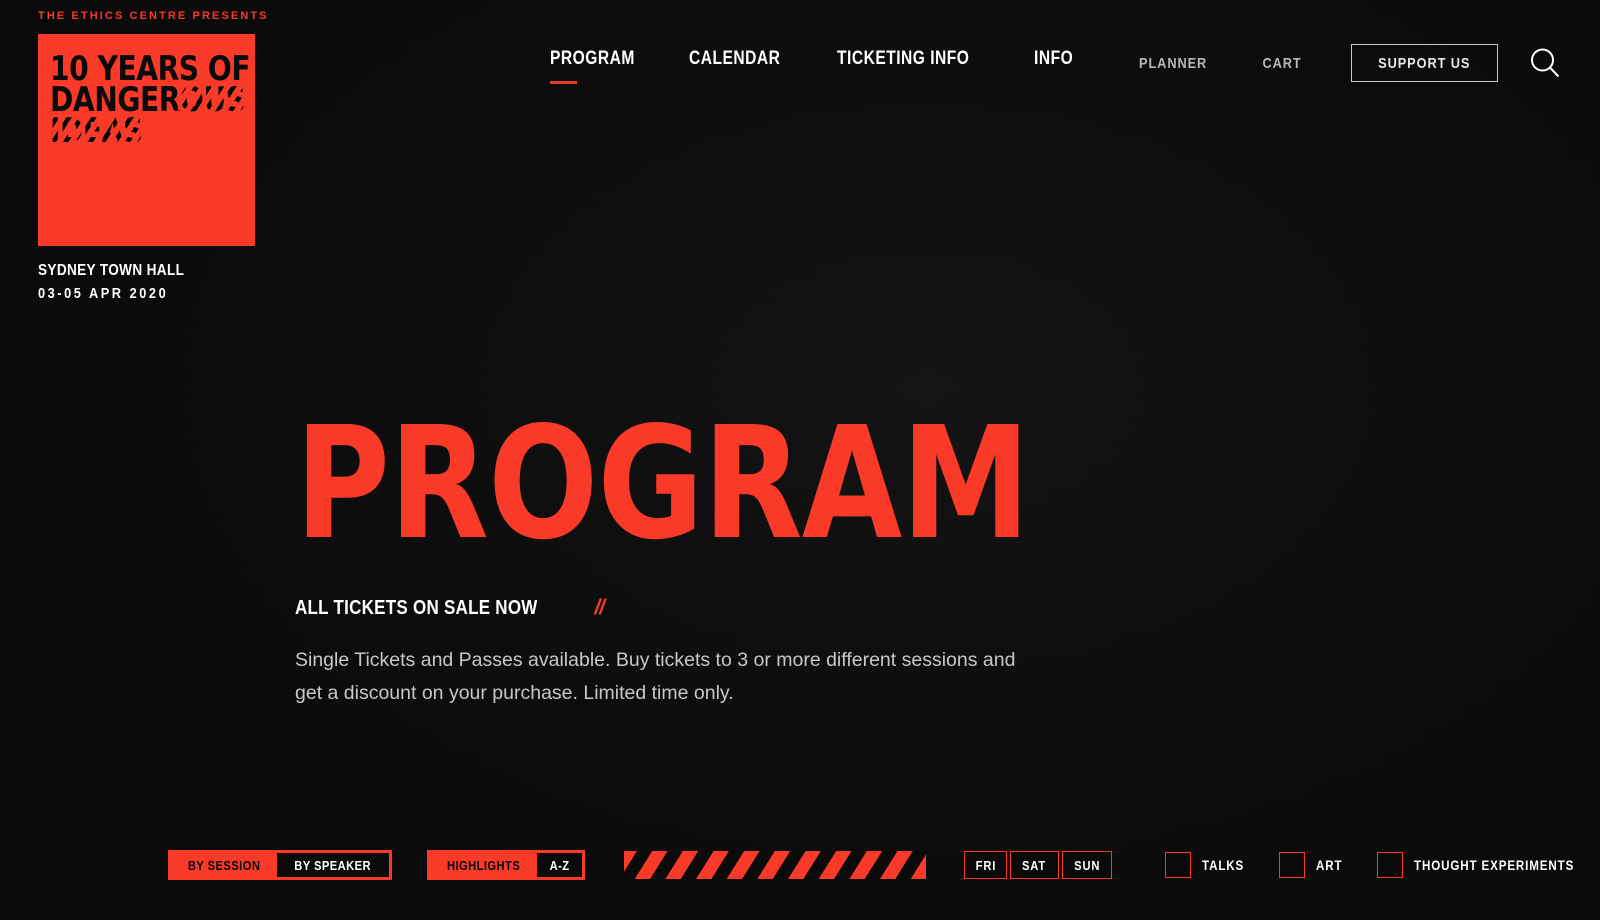  Describe the element at coordinates (735, 58) in the screenshot. I see `nav-item-label: CALENDAR` at that location.